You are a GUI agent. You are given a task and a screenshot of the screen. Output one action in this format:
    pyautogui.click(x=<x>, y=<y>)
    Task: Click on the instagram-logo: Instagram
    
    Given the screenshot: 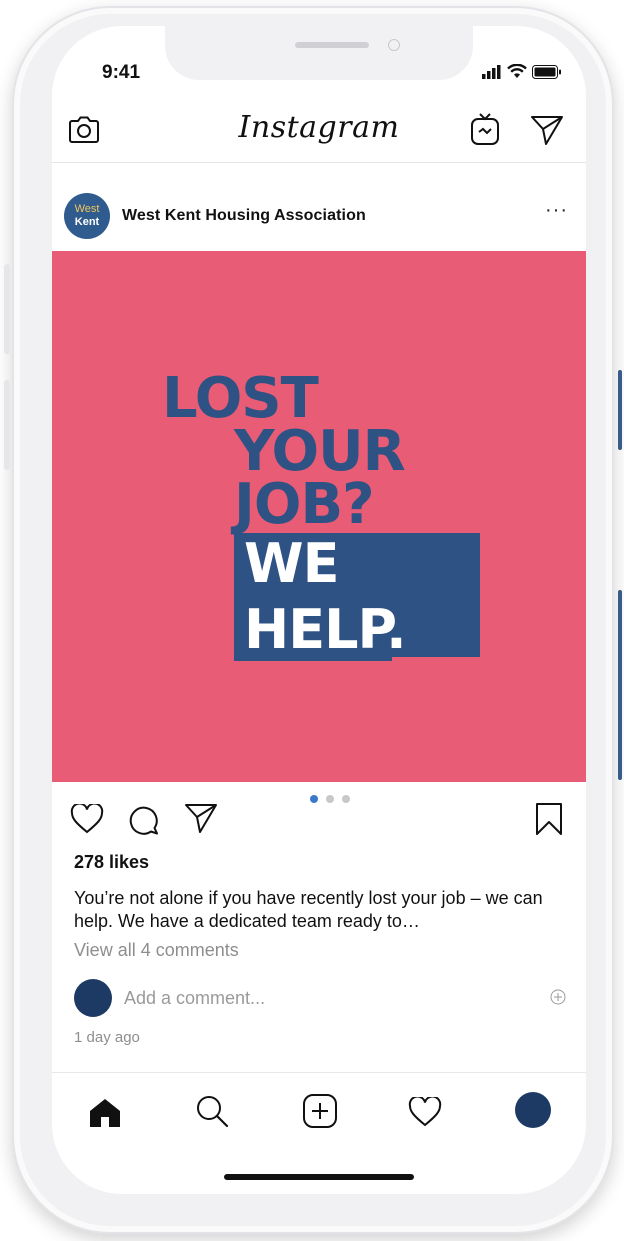 What is the action you would take?
    pyautogui.click(x=319, y=127)
    